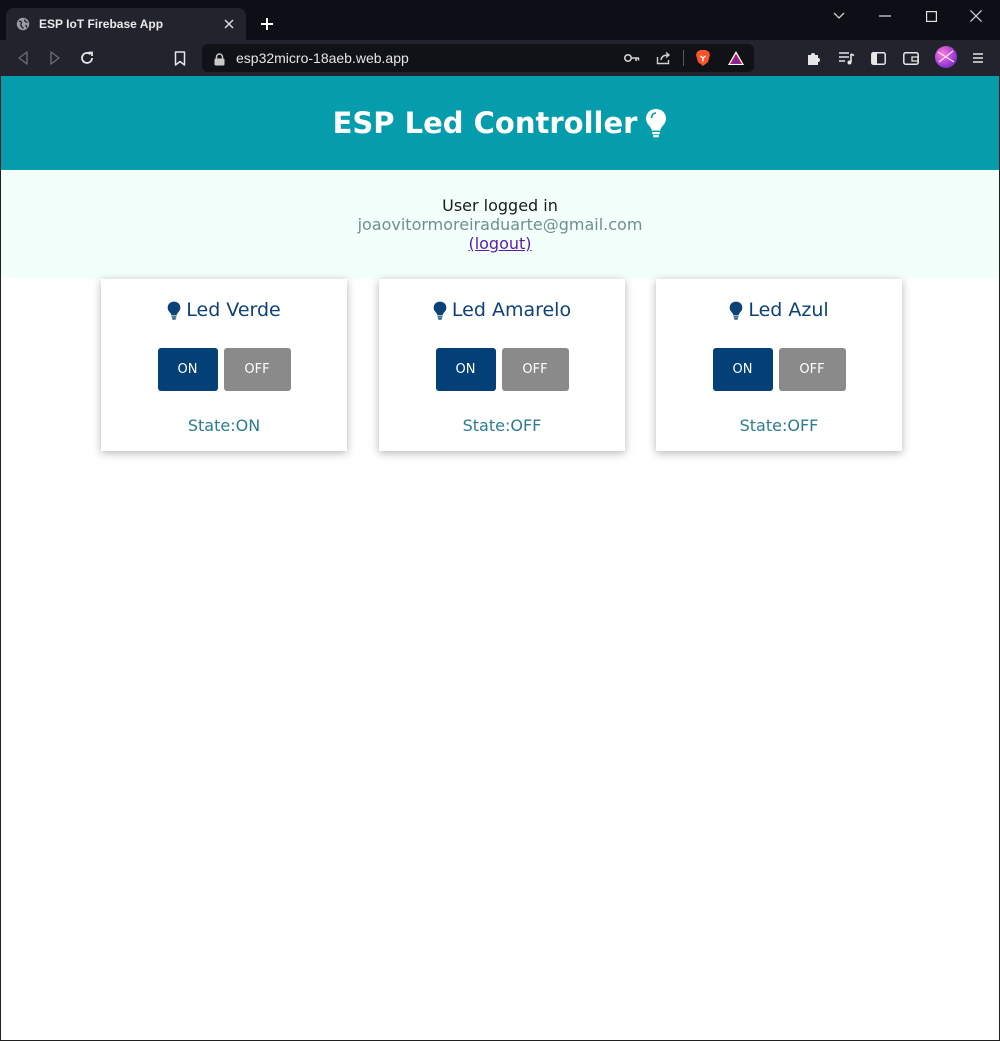 The image size is (1000, 1041). I want to click on browser-tab: ESP IoT Firebase App, so click(126, 24).